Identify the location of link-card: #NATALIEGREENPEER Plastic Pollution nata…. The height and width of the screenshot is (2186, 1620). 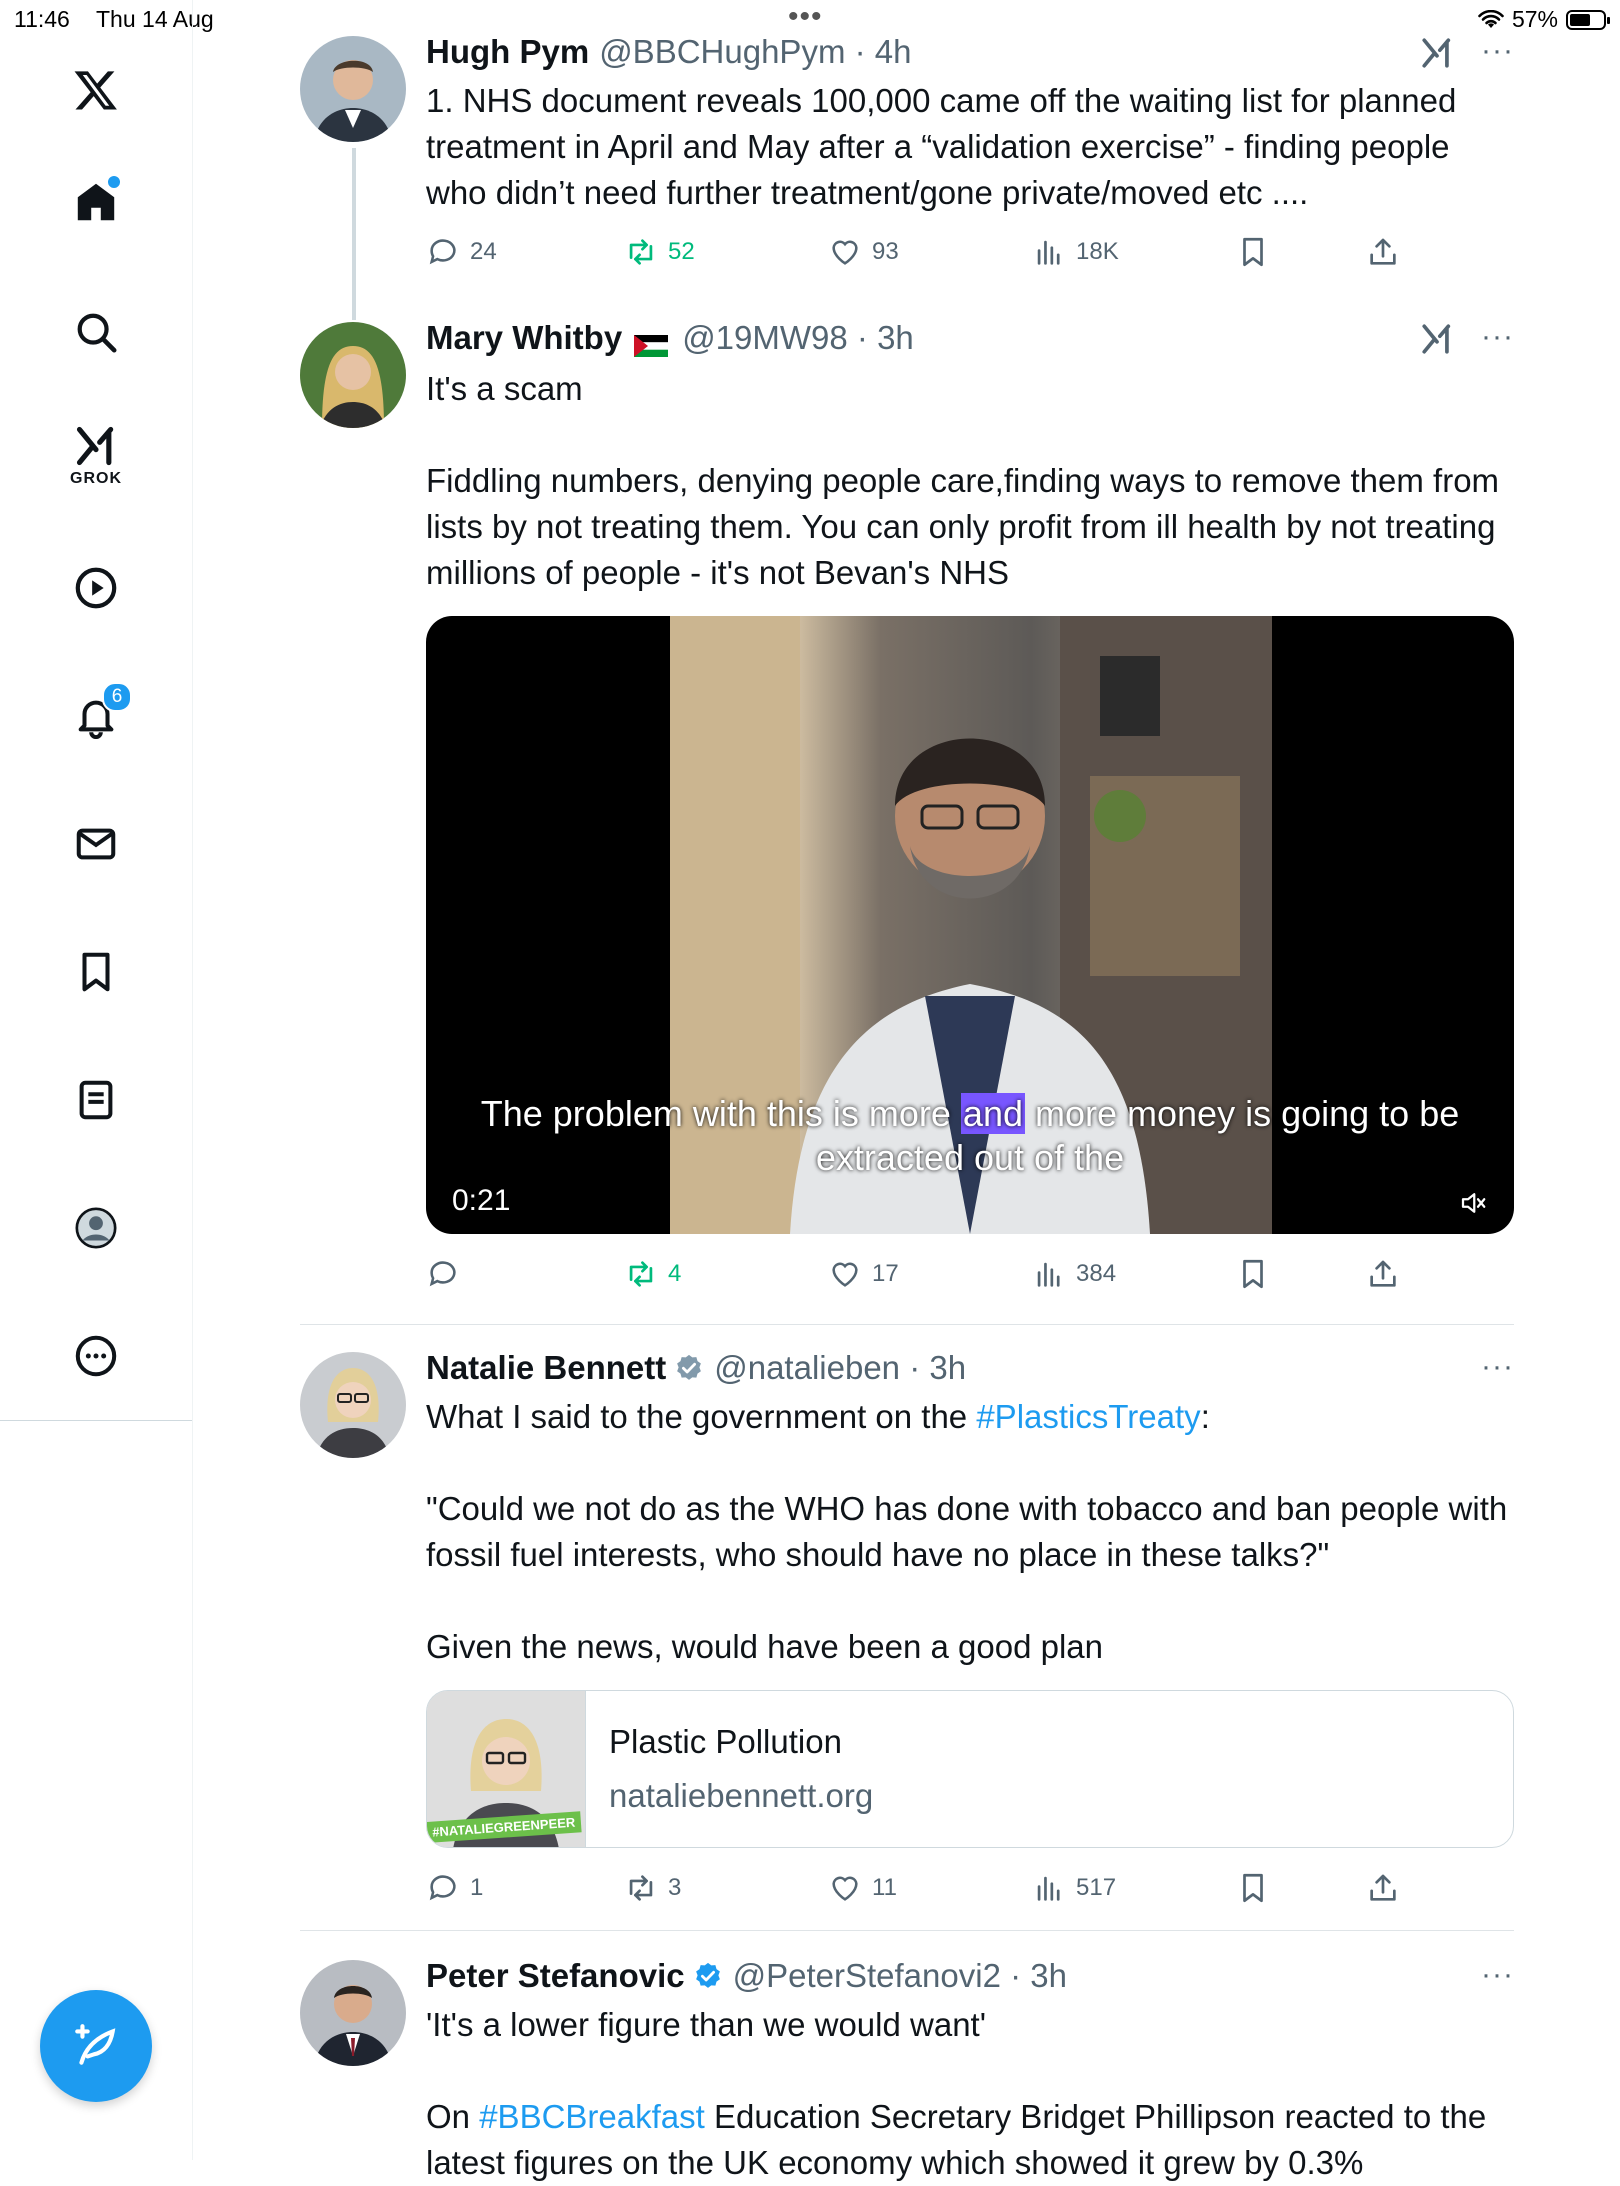
(970, 1769).